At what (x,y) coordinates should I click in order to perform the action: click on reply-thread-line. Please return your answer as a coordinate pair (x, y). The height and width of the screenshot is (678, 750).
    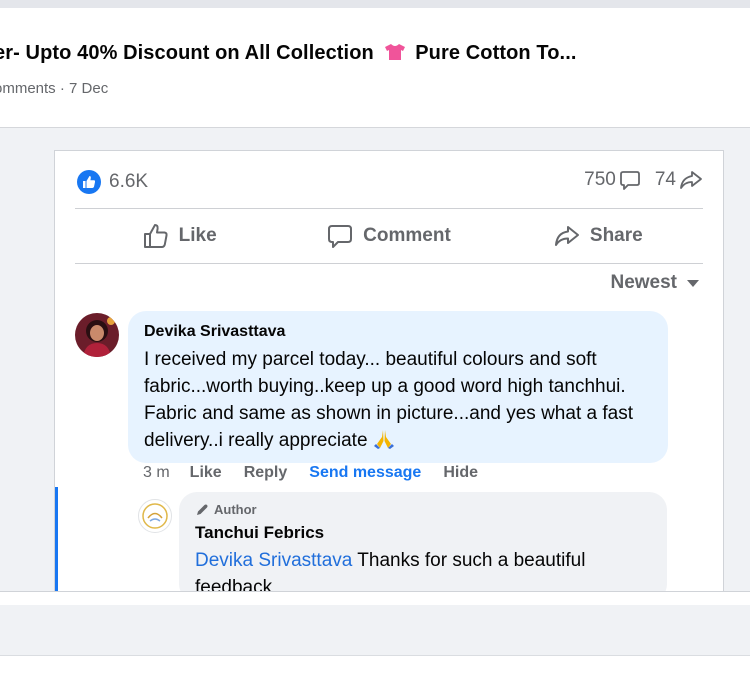
    Looking at the image, I should click on (56, 539).